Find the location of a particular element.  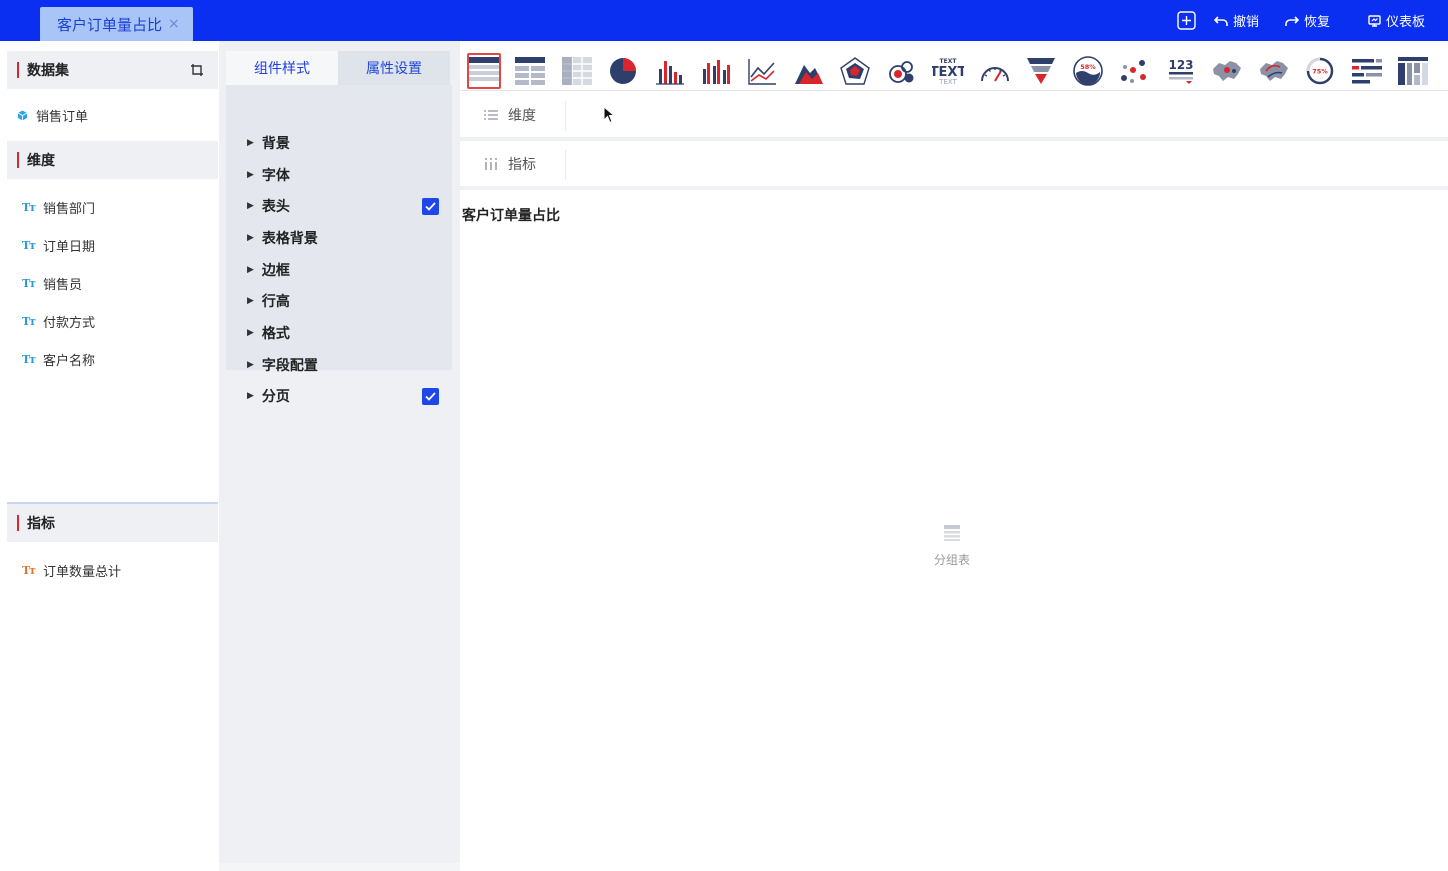

chart-type-line is located at coordinates (762, 71).